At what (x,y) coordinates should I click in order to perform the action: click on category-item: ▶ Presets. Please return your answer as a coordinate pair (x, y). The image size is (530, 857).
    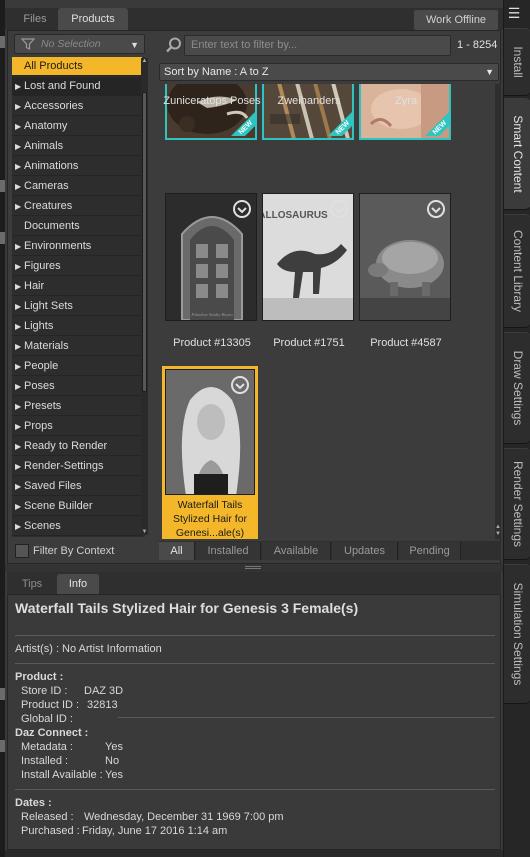
    Looking at the image, I should click on (77, 406).